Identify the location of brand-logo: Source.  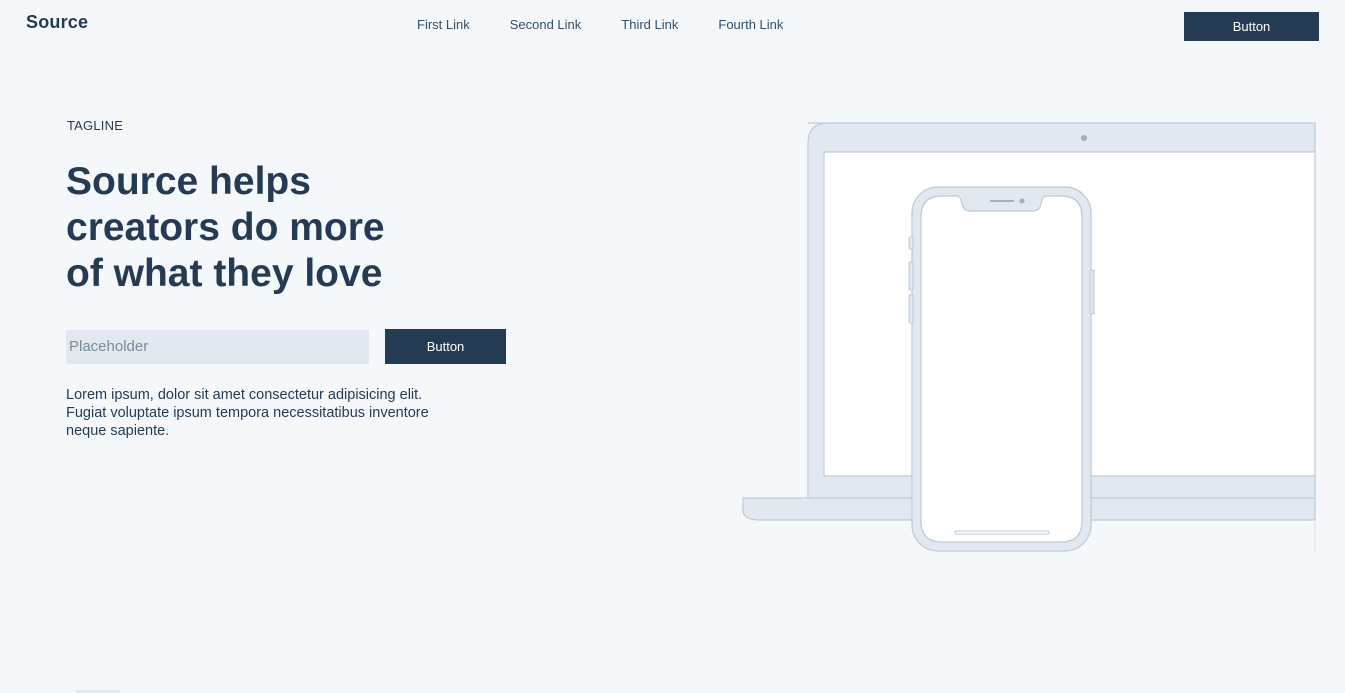
(57, 22).